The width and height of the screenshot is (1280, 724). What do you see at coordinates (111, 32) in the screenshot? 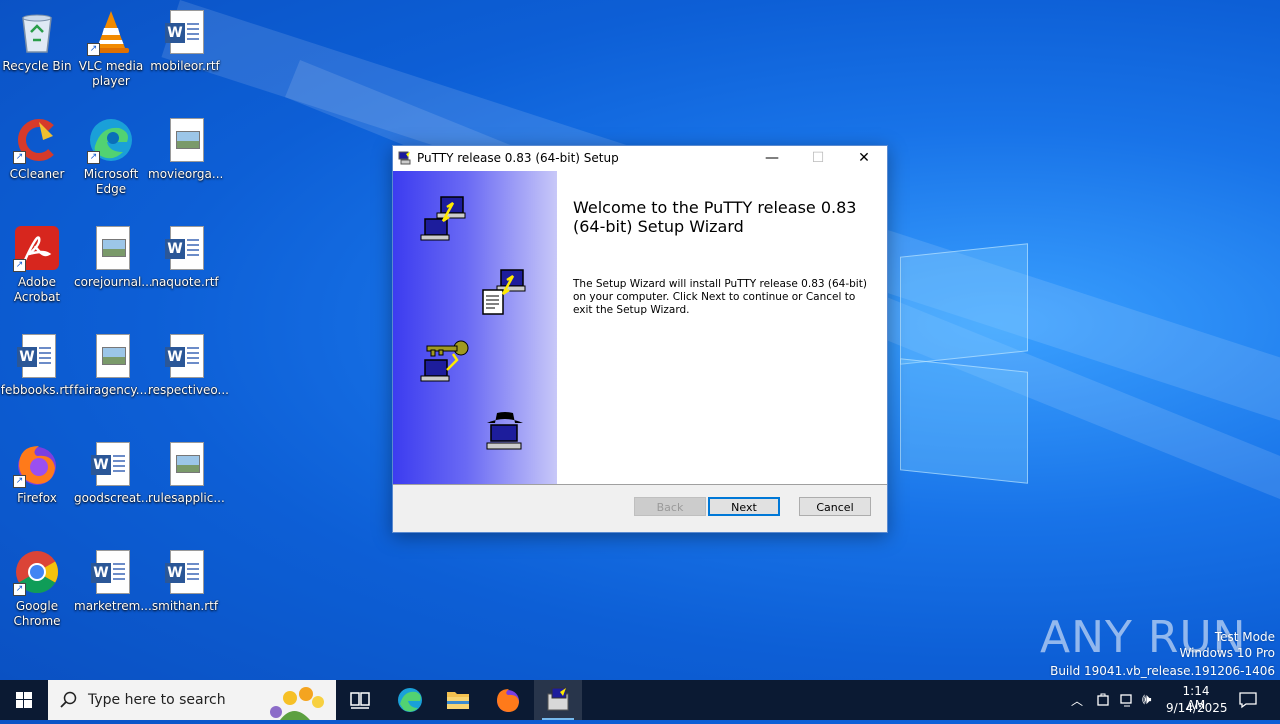
I see `vlc-cone-icon: ↗` at bounding box center [111, 32].